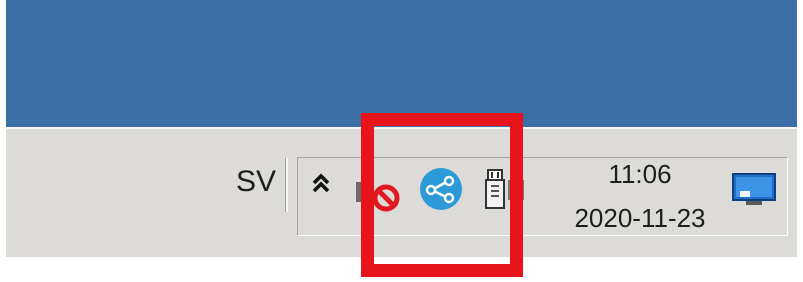  Describe the element at coordinates (640, 218) in the screenshot. I see `clock-date: 2020-11-23` at that location.